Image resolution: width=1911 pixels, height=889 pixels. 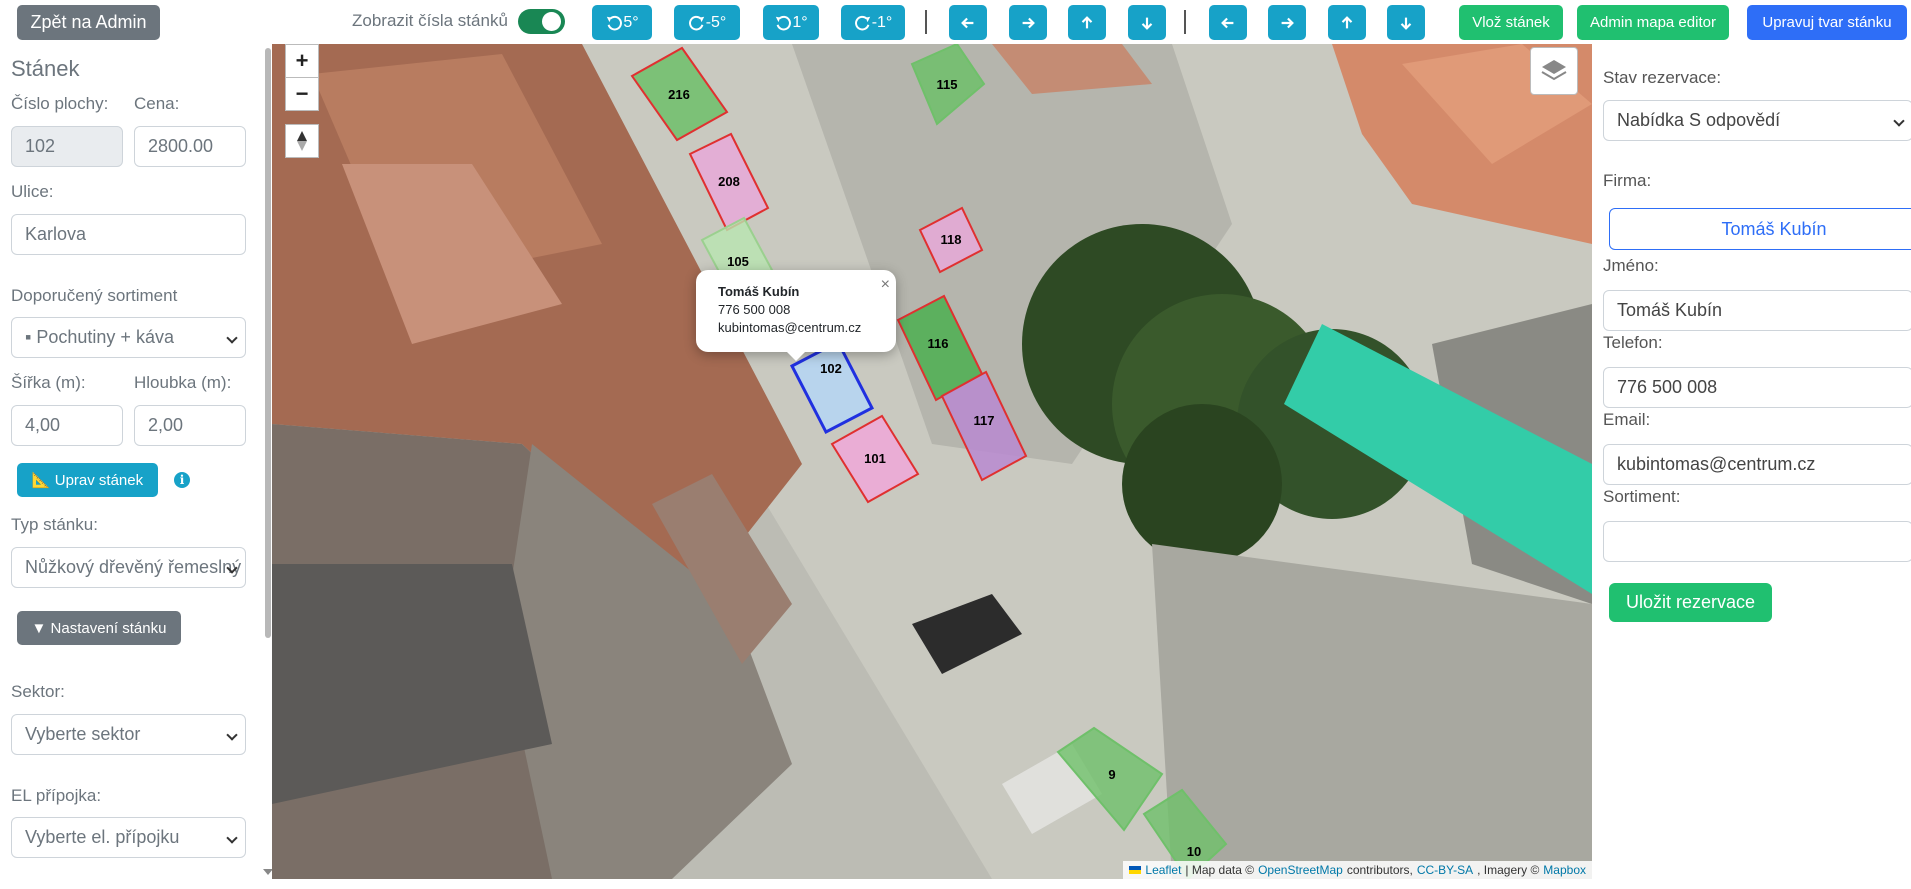 I want to click on stall-label: 105, so click(x=738, y=261).